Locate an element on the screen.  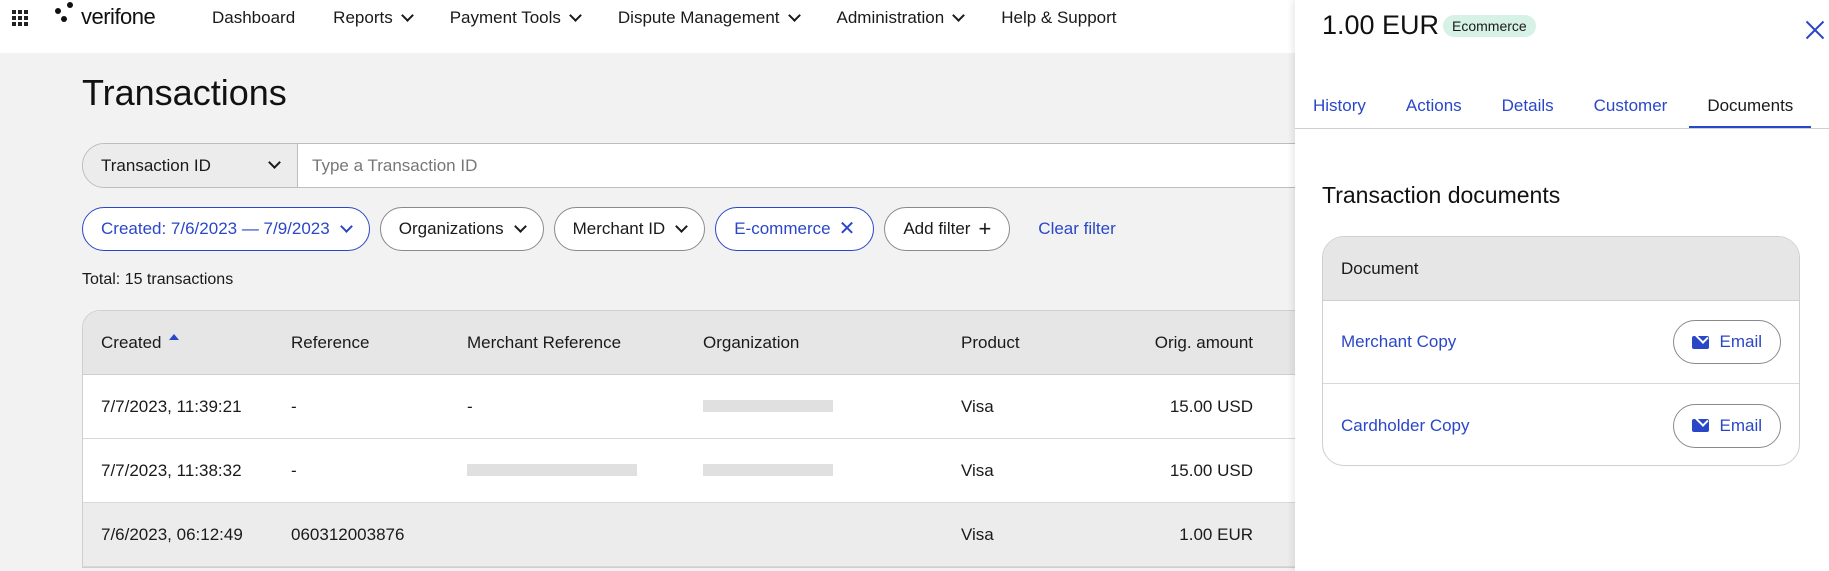
col-created-label: Created is located at coordinates (131, 342).